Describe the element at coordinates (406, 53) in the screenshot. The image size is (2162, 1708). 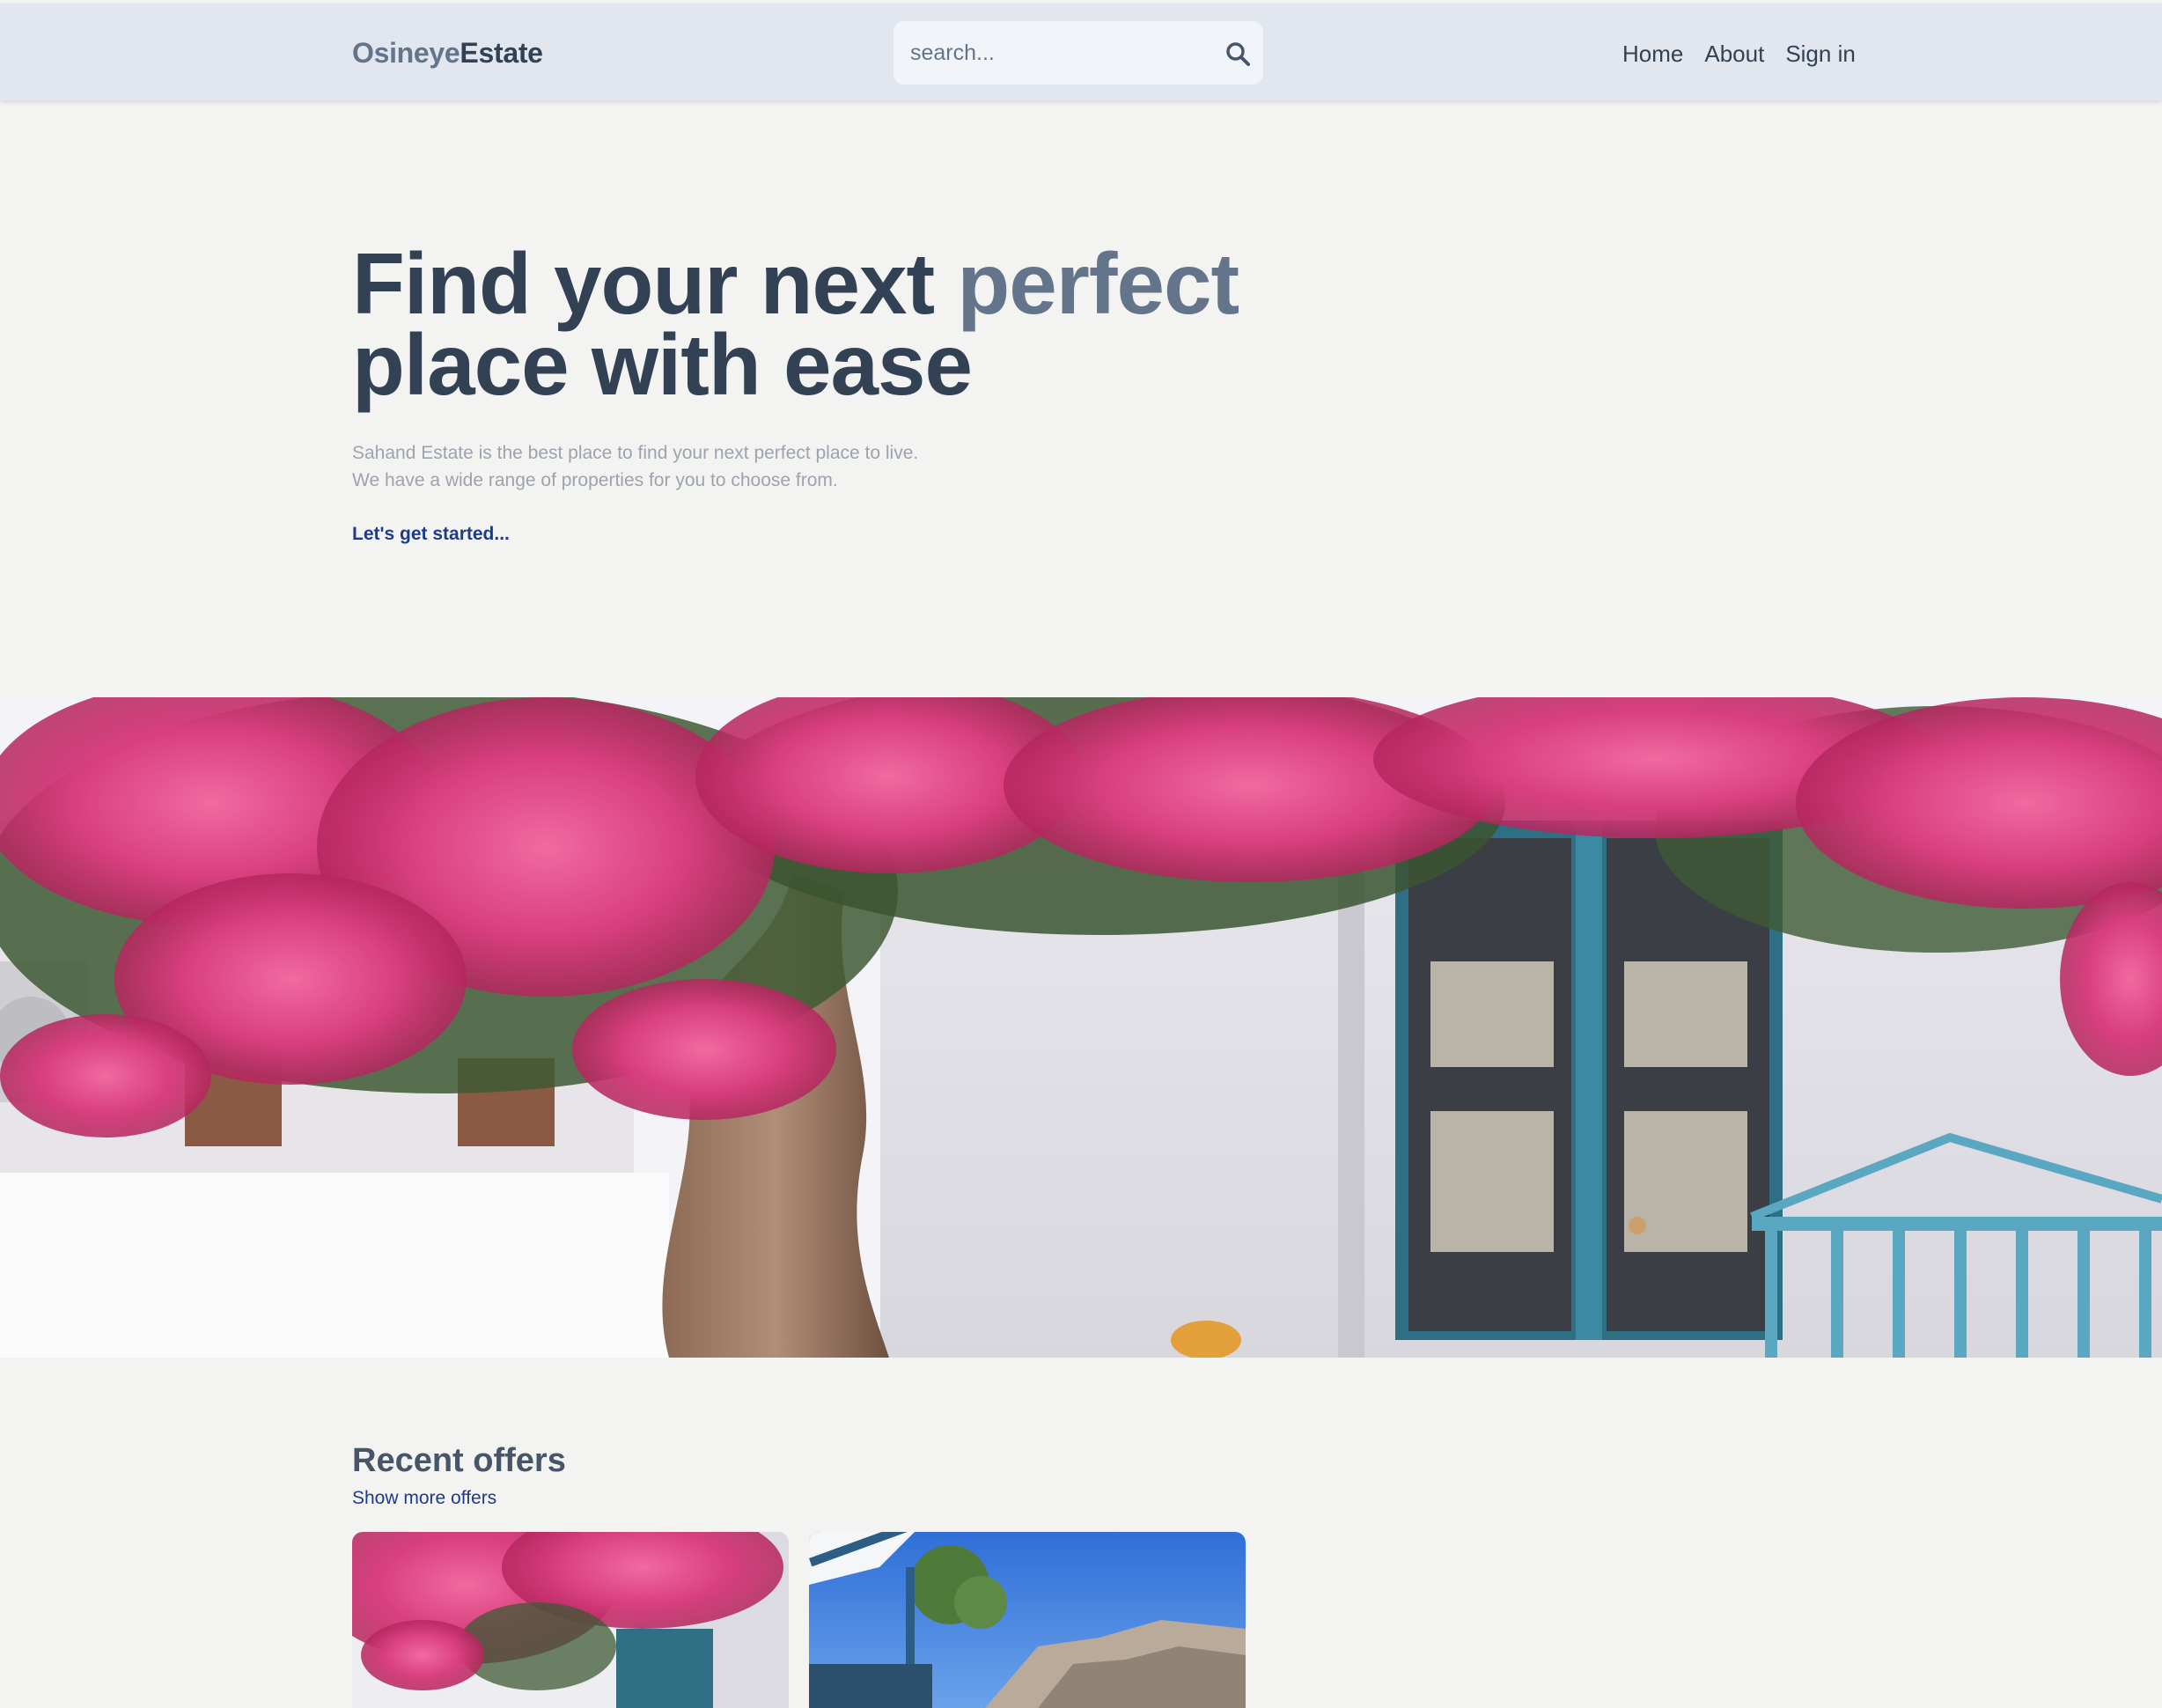
I see `logo-part-1: Osineye` at that location.